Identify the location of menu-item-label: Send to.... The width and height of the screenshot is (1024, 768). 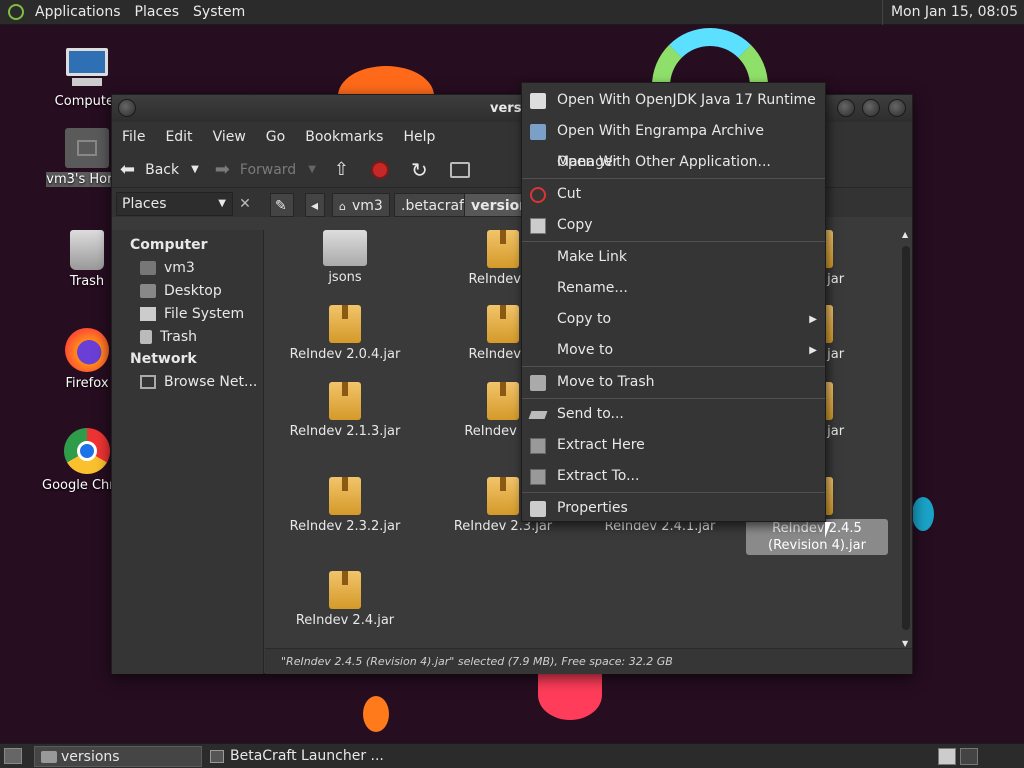
(590, 414).